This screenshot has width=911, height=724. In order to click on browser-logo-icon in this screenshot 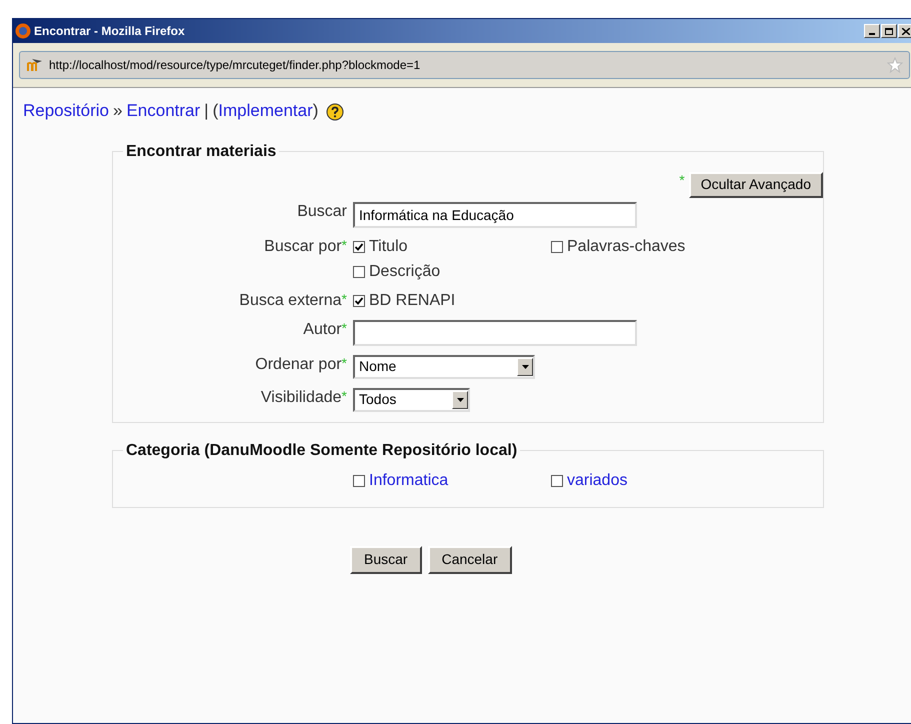, I will do `click(23, 31)`.